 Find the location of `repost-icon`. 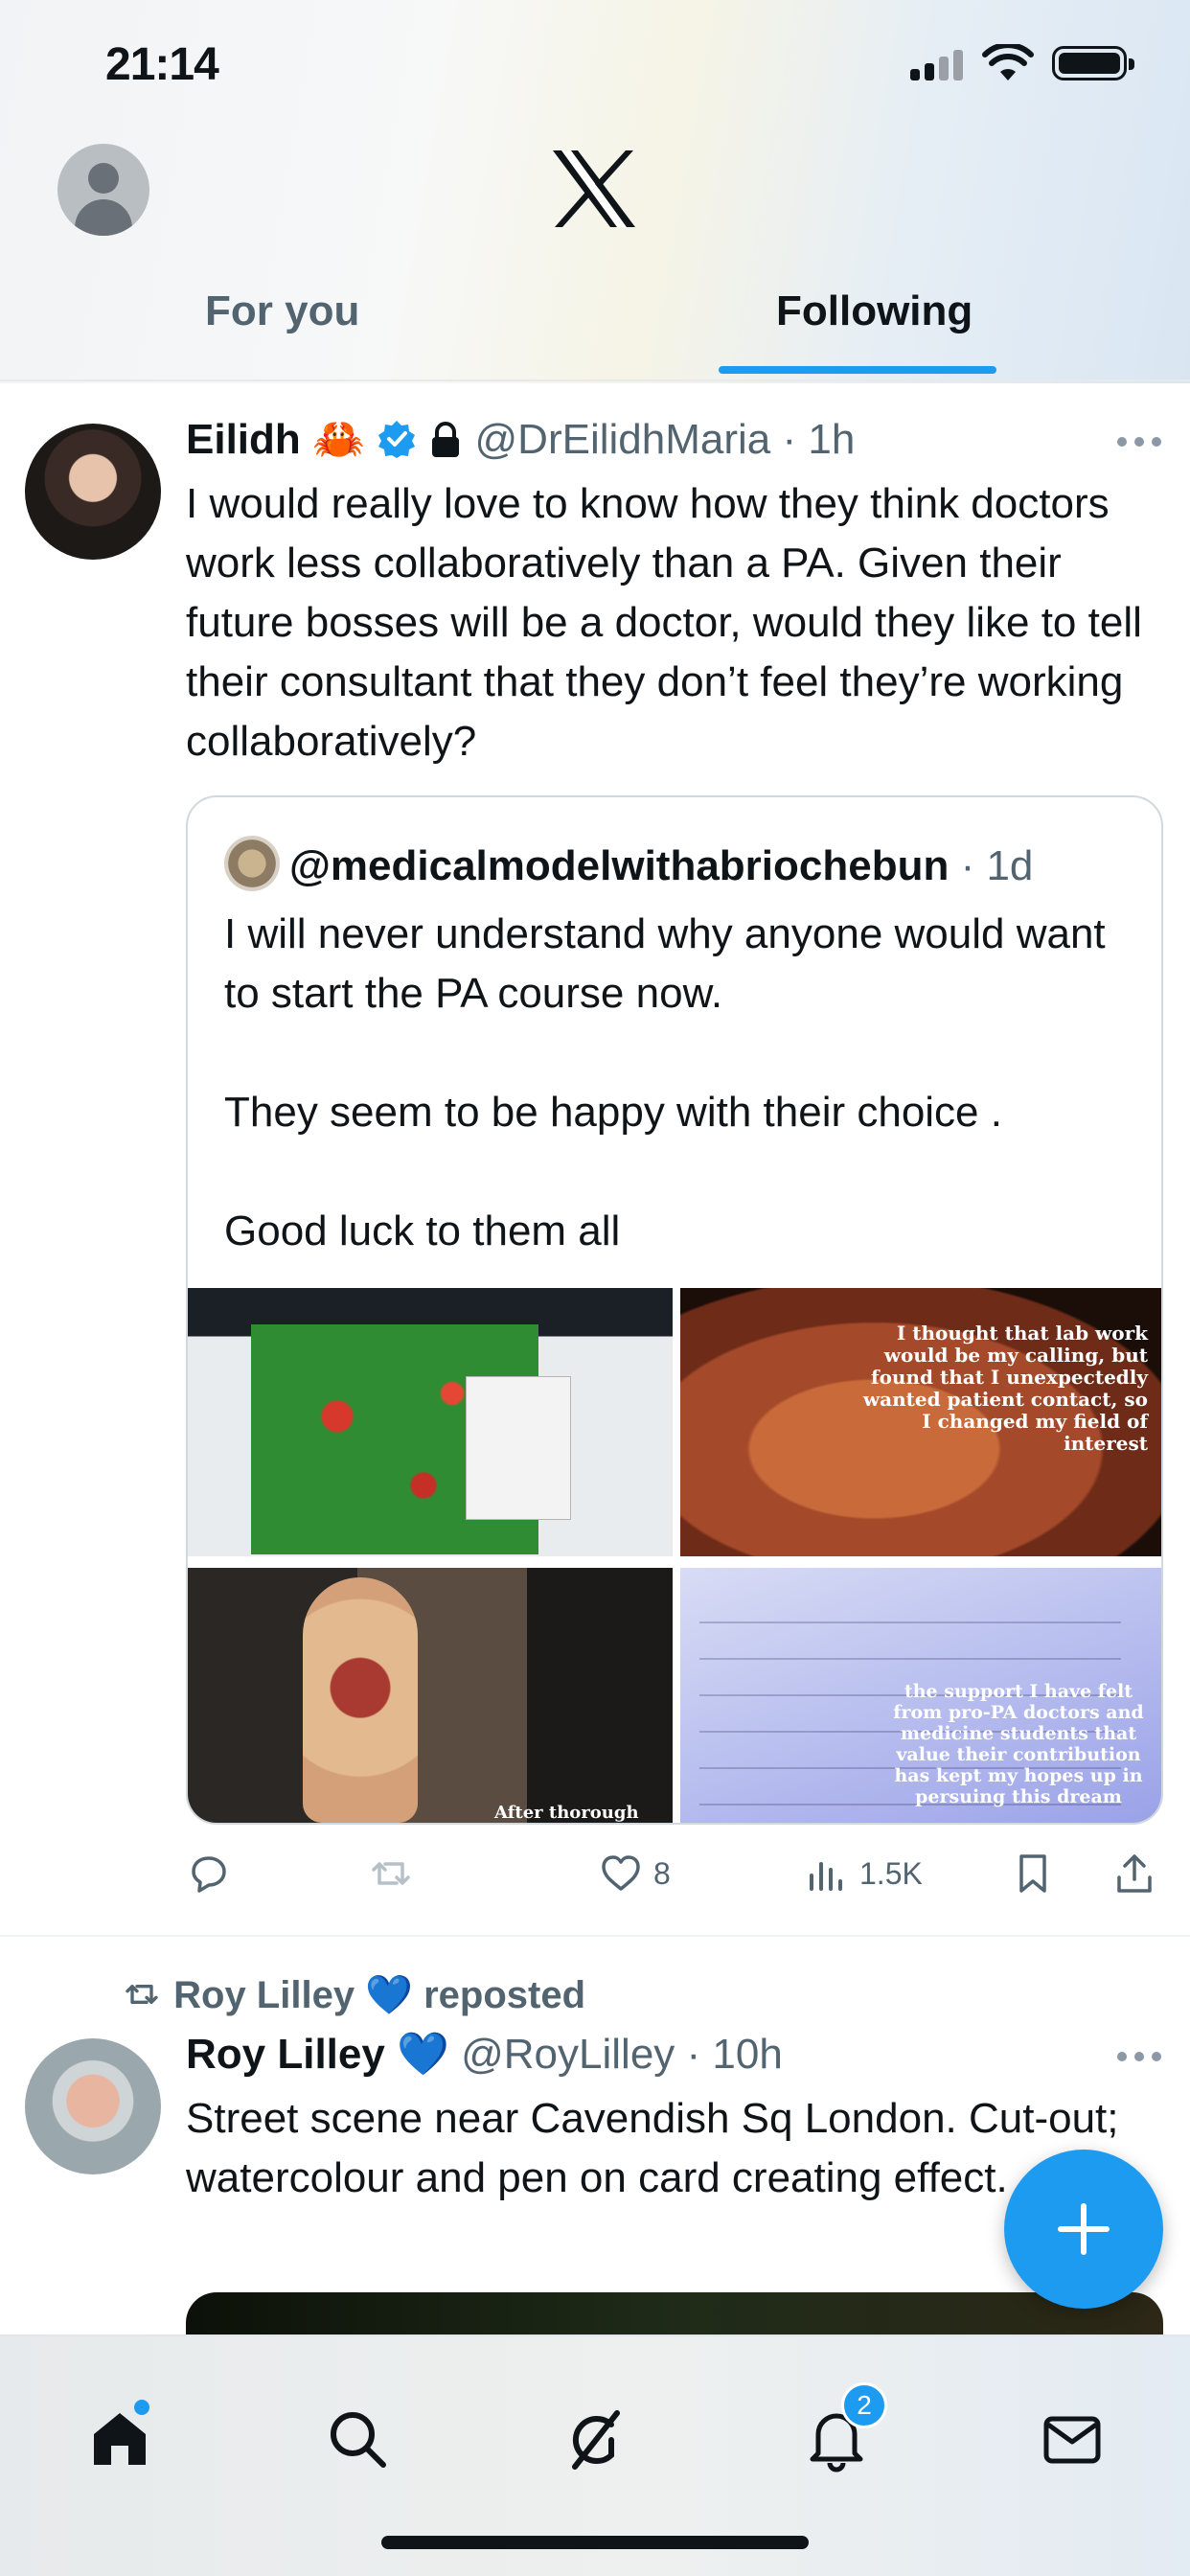

repost-icon is located at coordinates (391, 1874).